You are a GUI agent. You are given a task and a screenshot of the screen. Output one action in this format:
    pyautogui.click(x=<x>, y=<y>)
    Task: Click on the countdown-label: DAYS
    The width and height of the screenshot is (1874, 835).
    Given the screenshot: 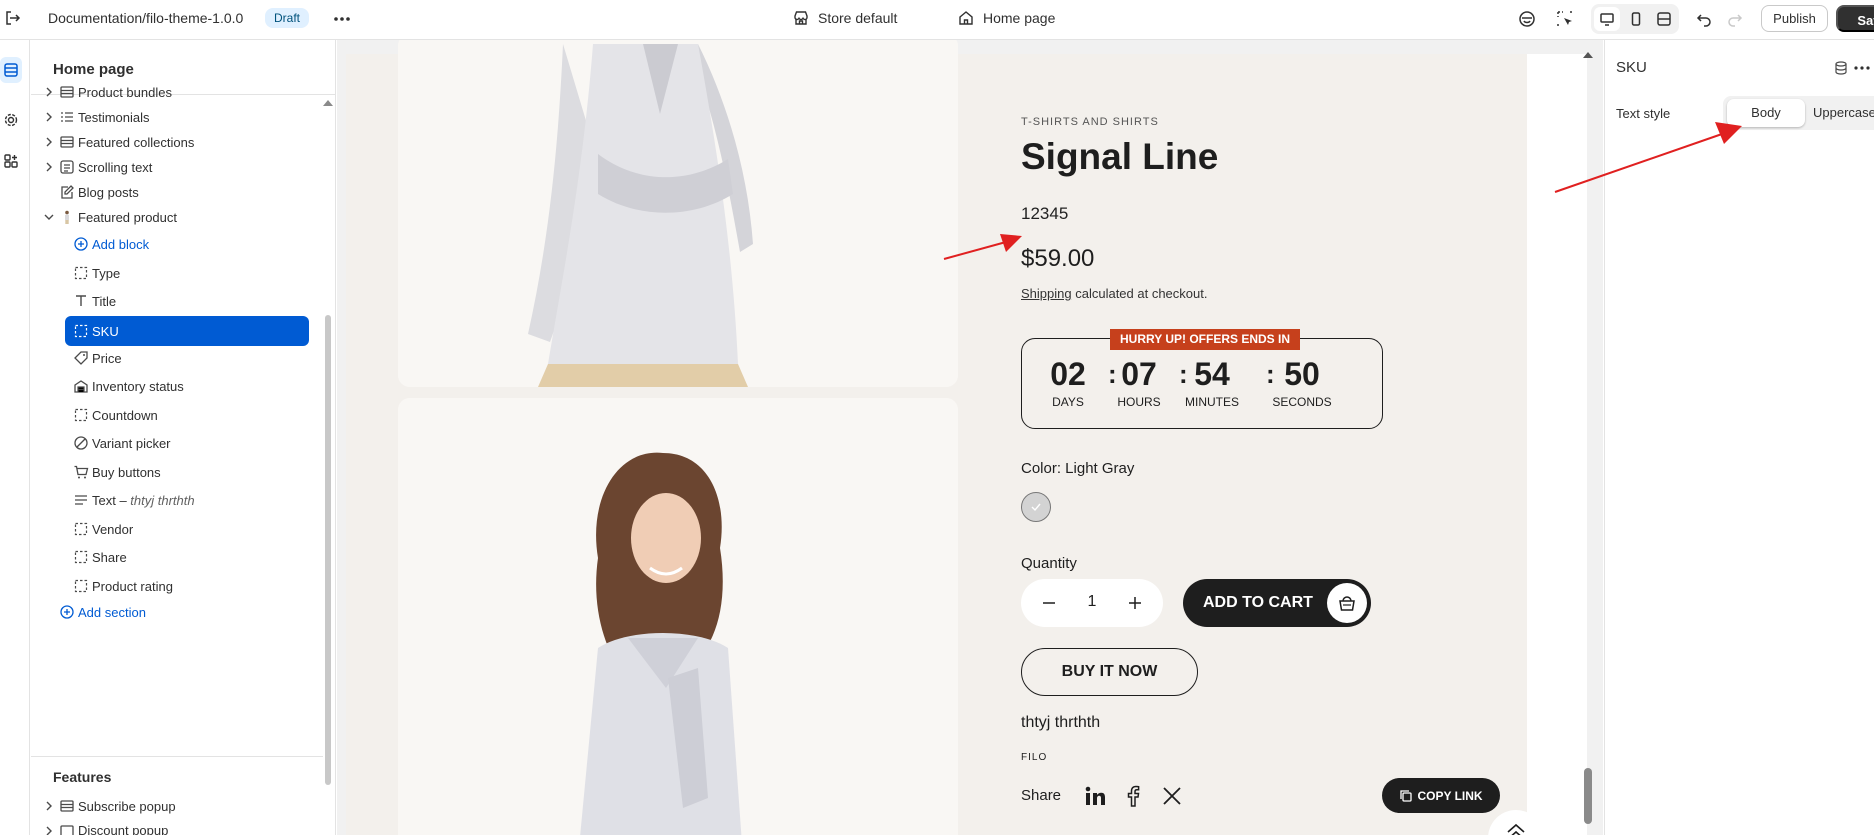 What is the action you would take?
    pyautogui.click(x=1068, y=402)
    